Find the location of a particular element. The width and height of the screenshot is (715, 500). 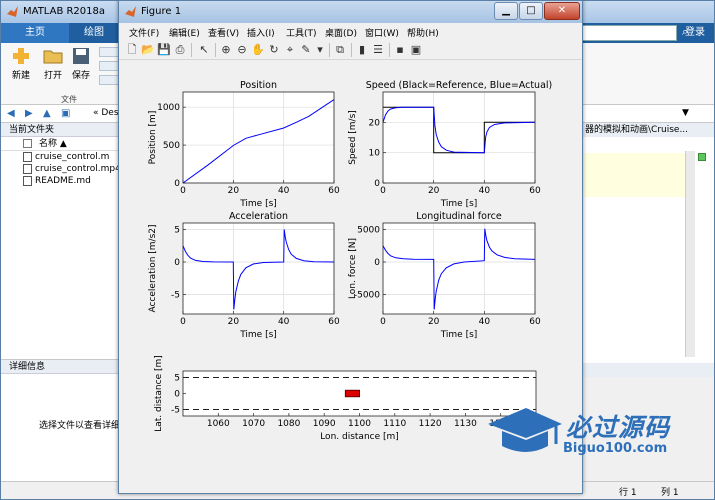

editor-highlight-region is located at coordinates (633, 175).